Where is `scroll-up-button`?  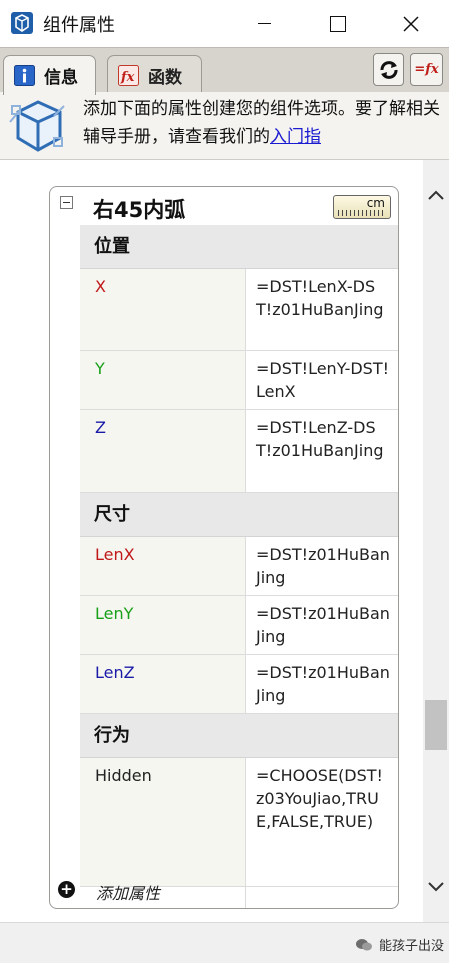
scroll-up-button is located at coordinates (436, 195).